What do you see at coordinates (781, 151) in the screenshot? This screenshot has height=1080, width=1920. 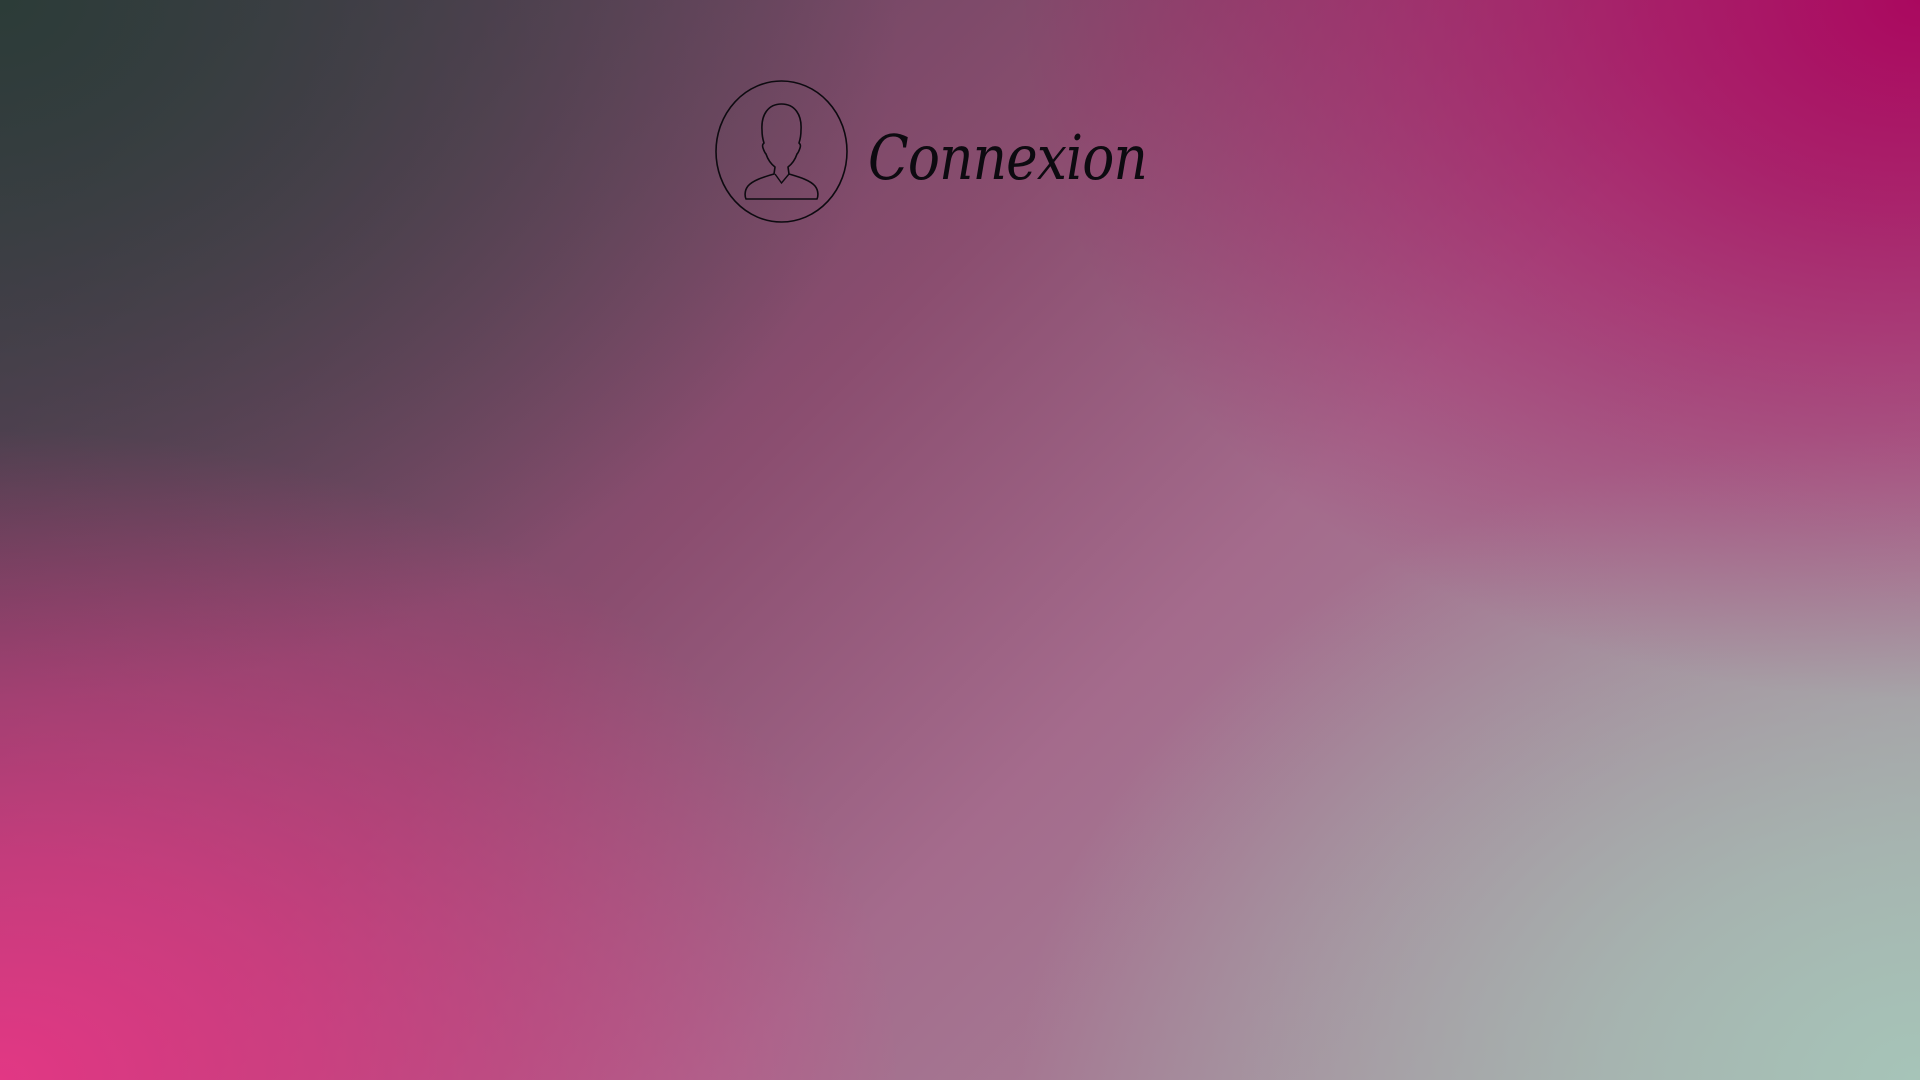 I see `user-circle-icon` at bounding box center [781, 151].